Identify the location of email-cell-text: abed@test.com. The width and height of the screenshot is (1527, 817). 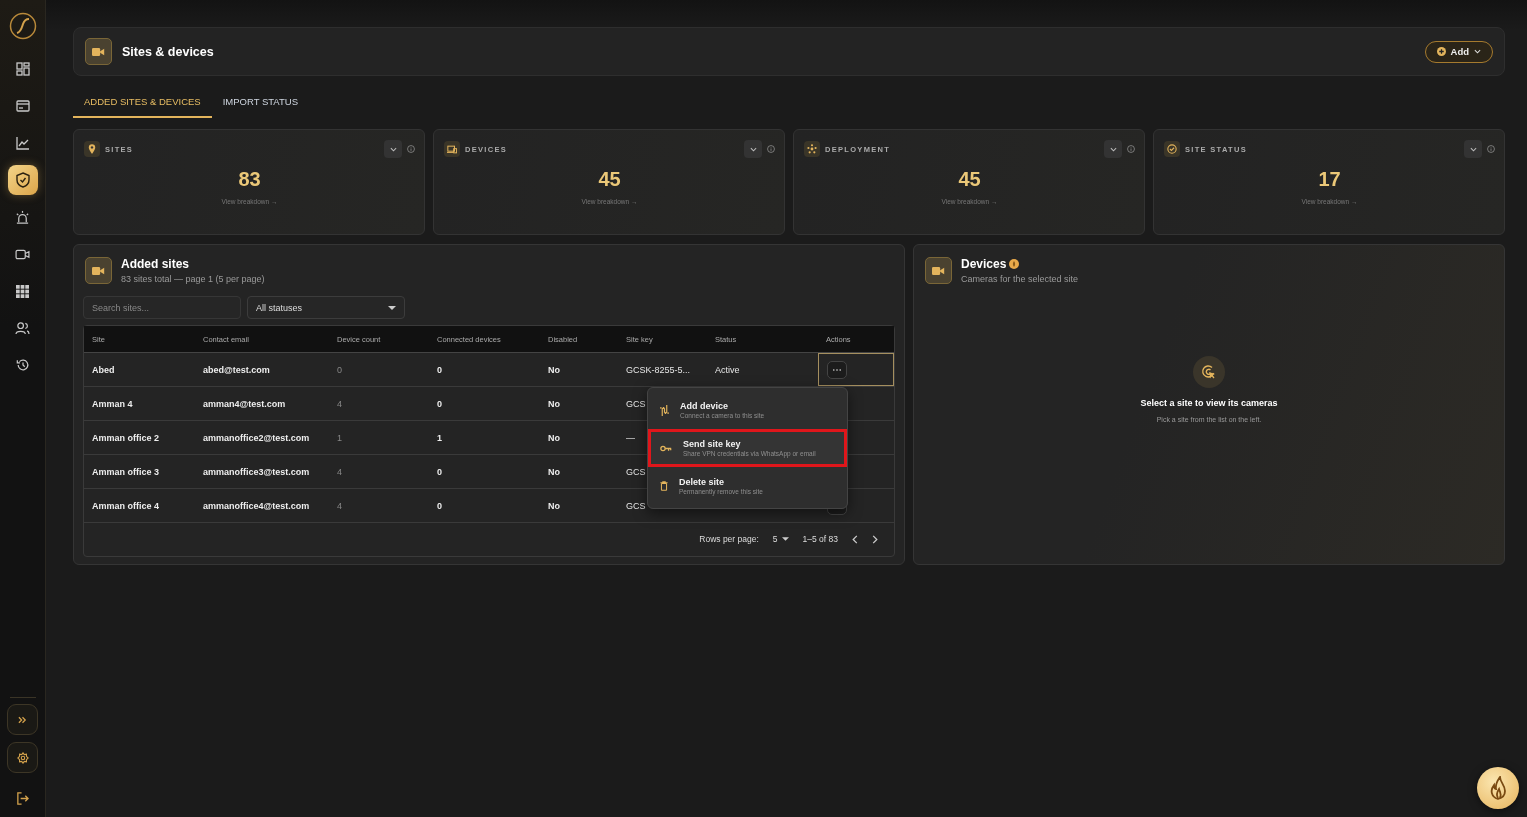
(236, 369).